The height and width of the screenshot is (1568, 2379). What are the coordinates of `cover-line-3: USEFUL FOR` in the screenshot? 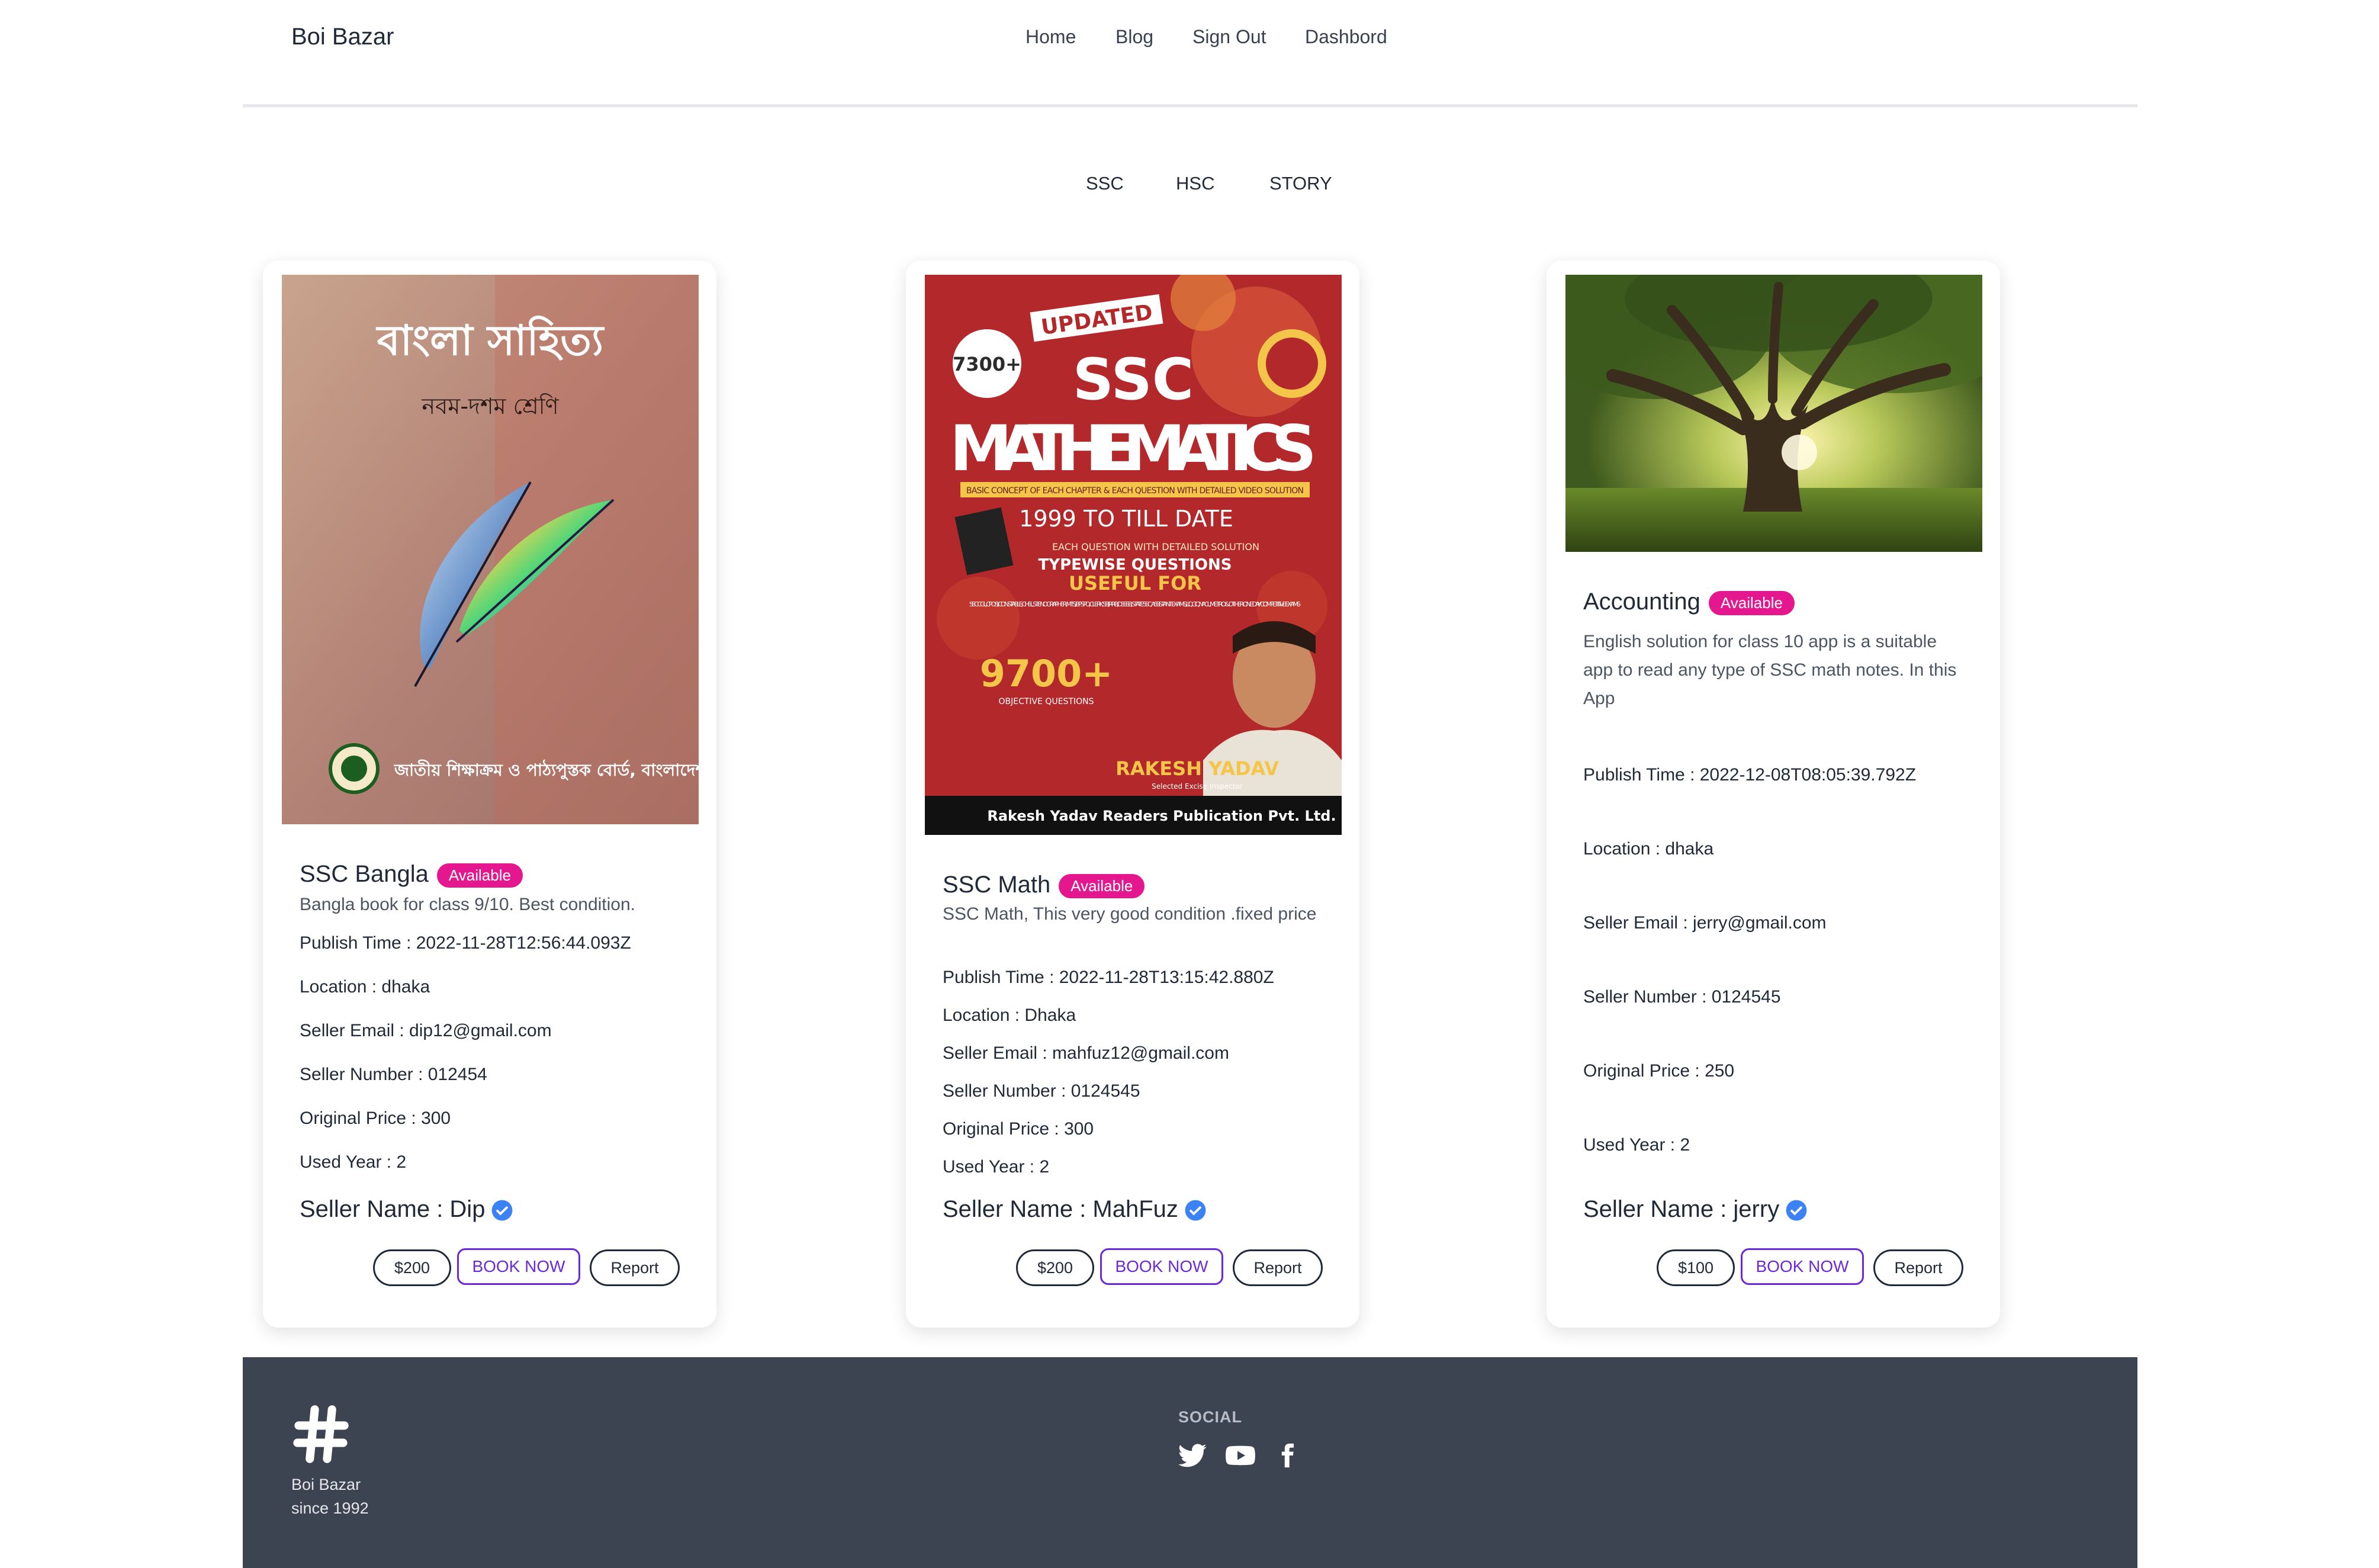 It's located at (1135, 583).